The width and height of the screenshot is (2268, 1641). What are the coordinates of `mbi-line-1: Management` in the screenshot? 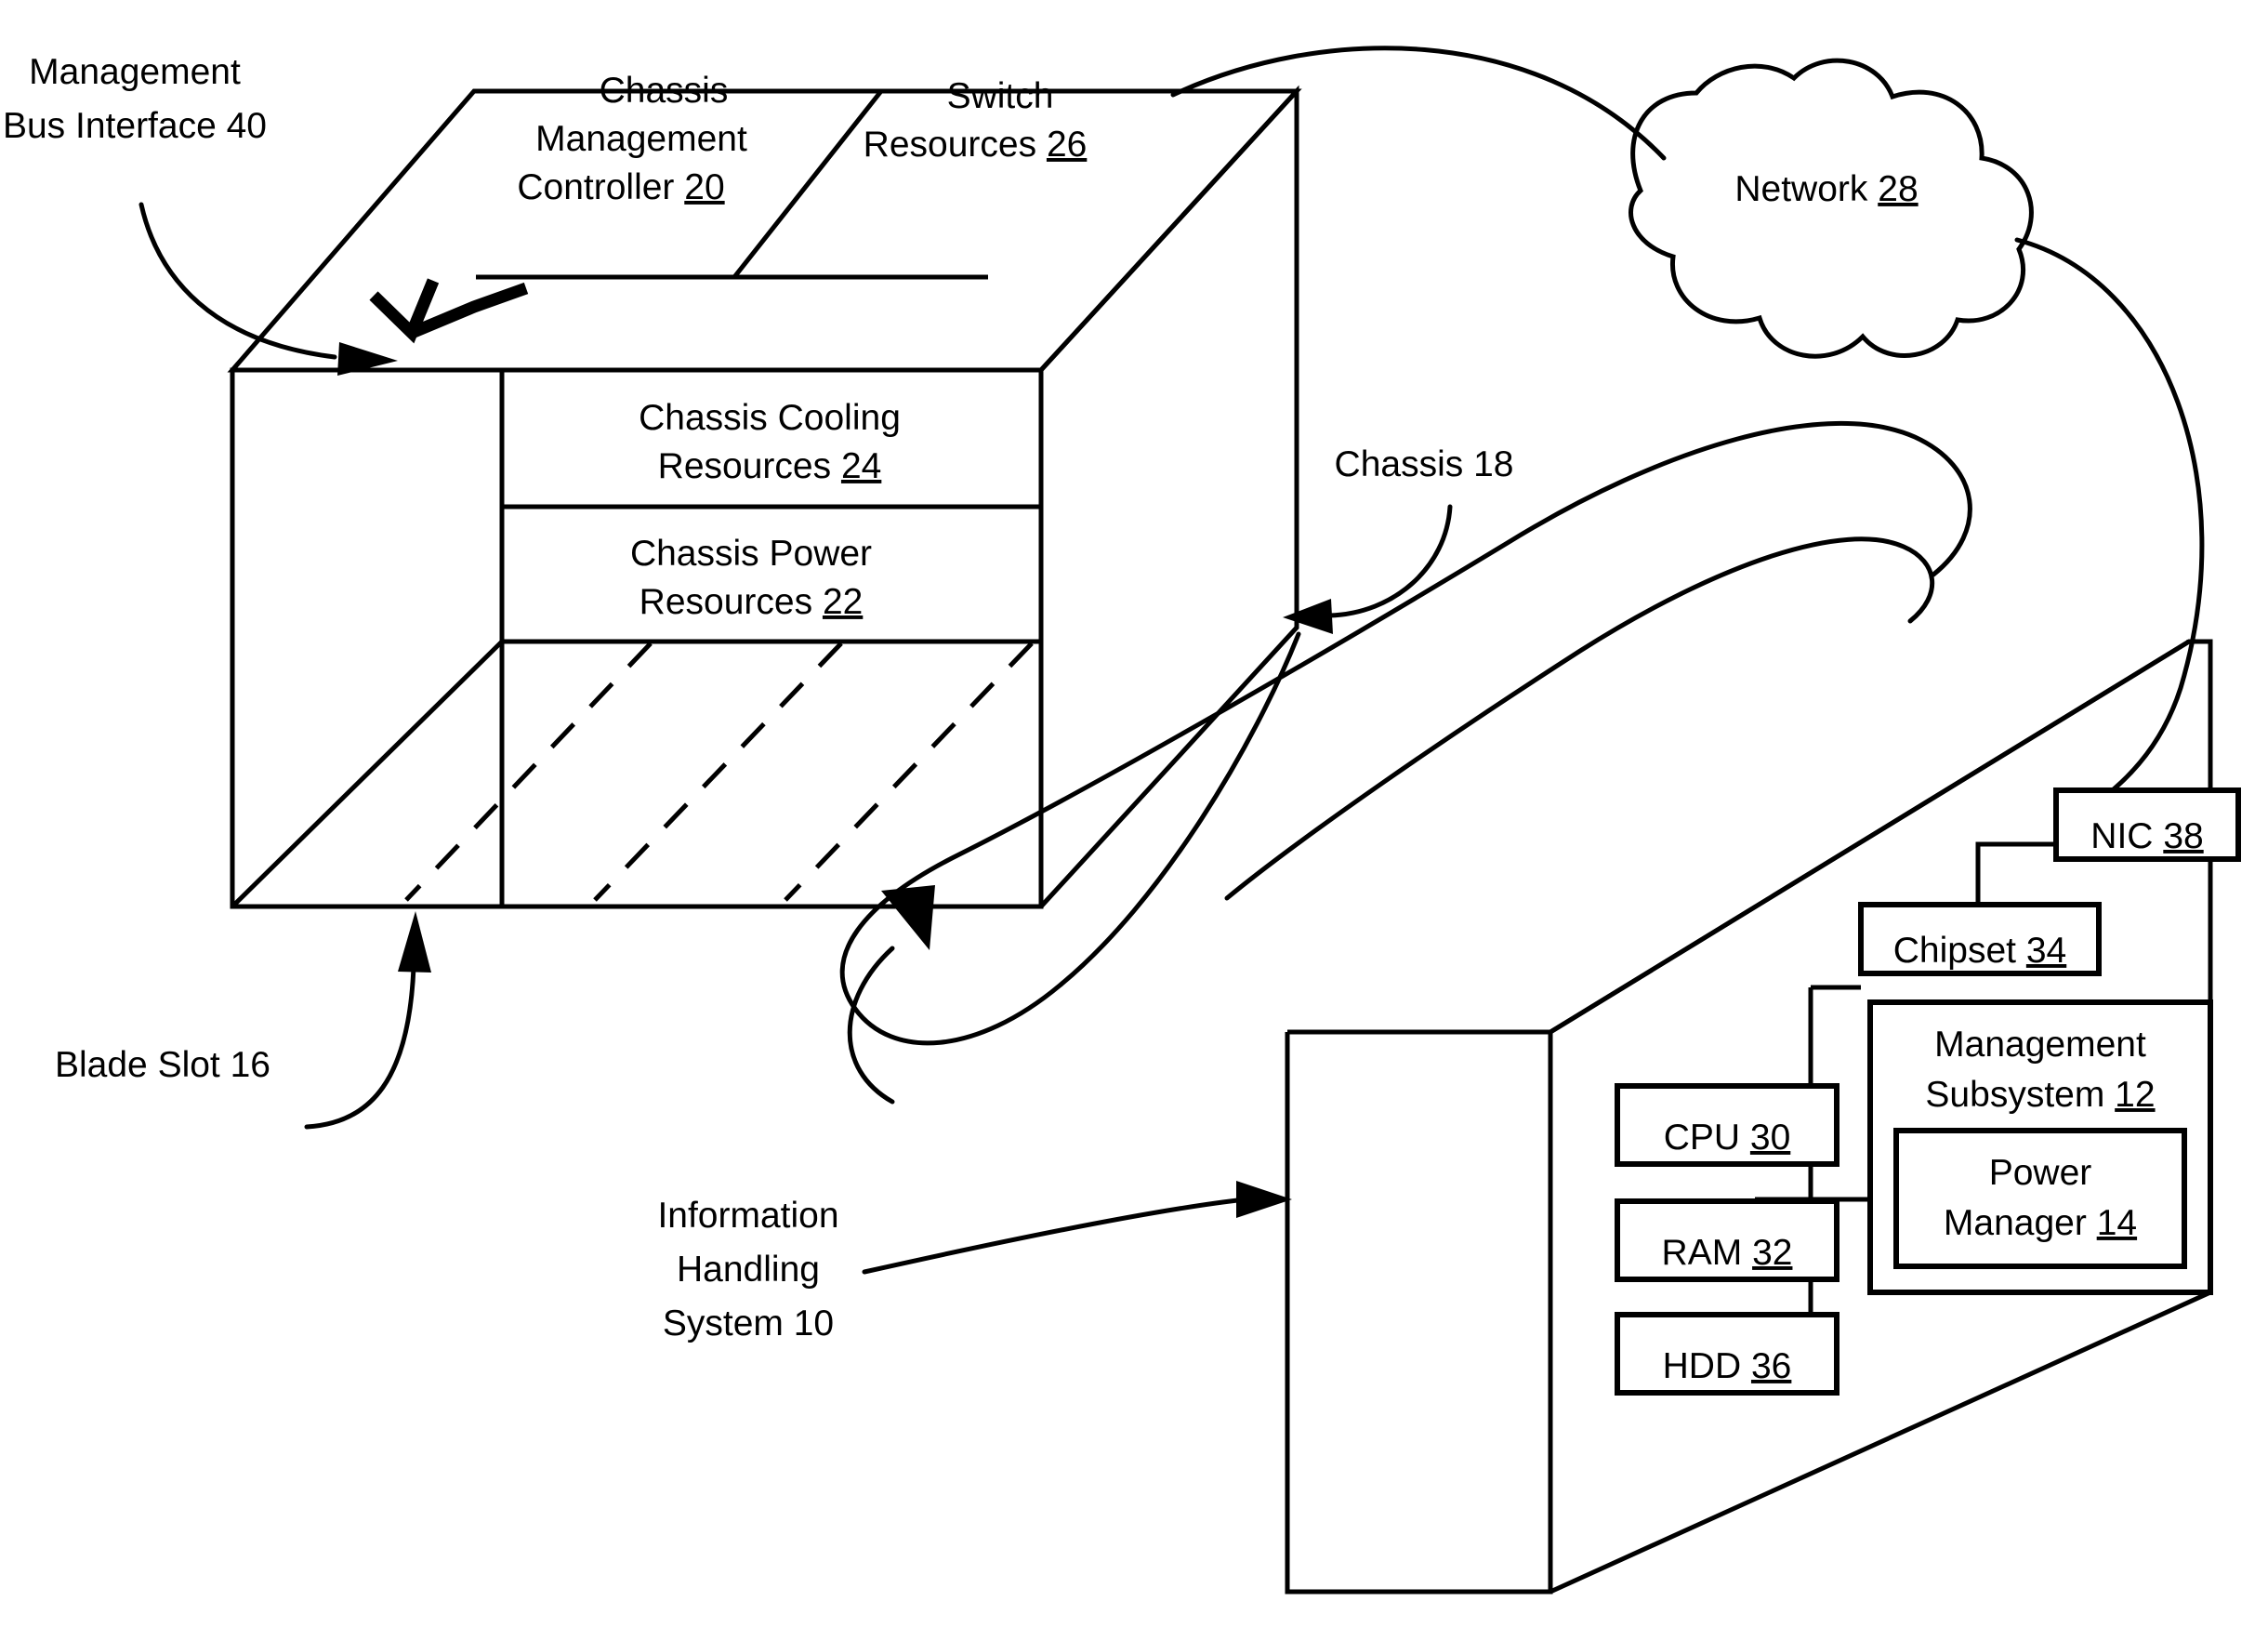 It's located at (135, 72).